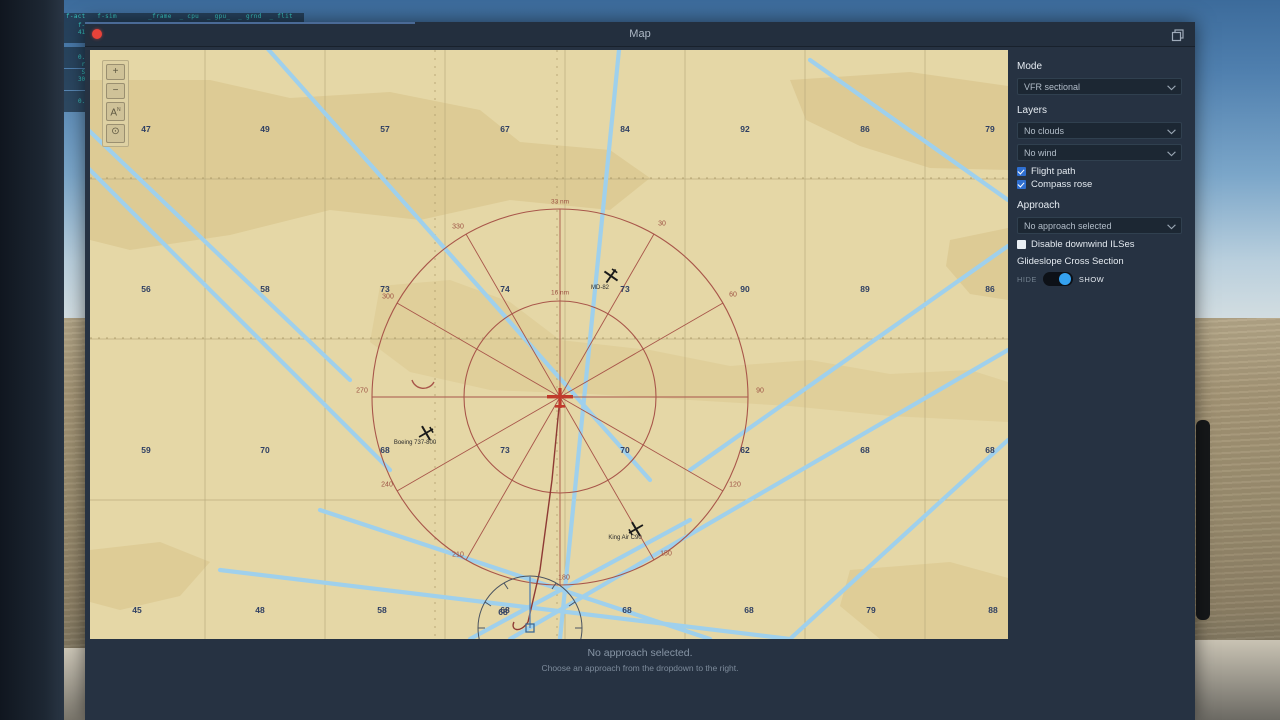 Image resolution: width=1280 pixels, height=720 pixels. I want to click on rose-bearing-label: 180, so click(564, 578).